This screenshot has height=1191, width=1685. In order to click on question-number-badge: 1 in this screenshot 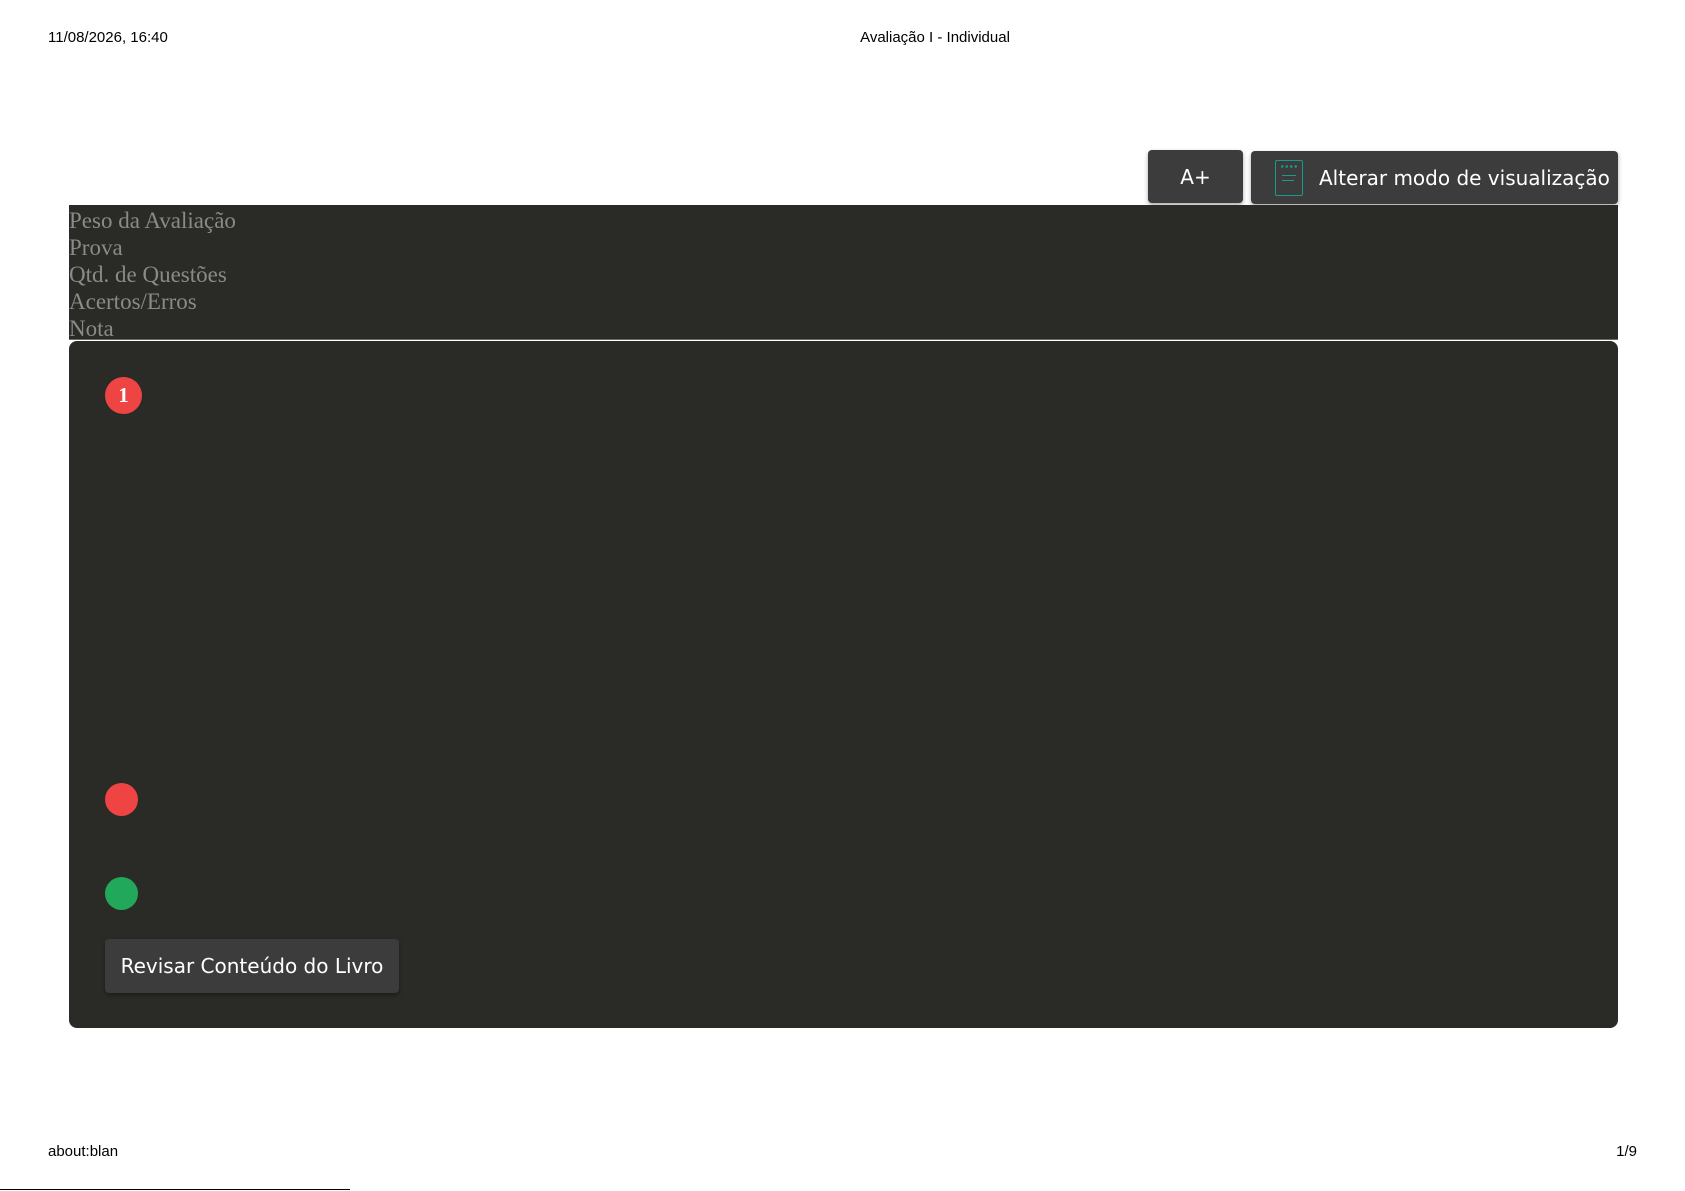, I will do `click(123, 395)`.